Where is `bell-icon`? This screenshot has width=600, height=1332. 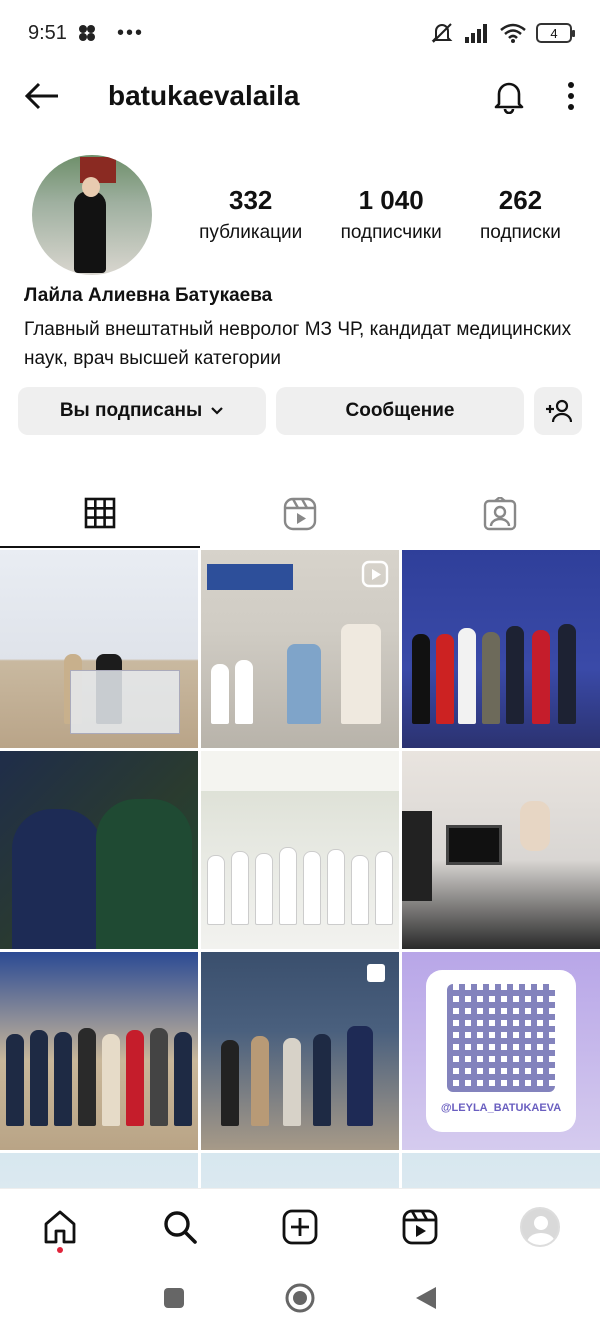 bell-icon is located at coordinates (509, 96).